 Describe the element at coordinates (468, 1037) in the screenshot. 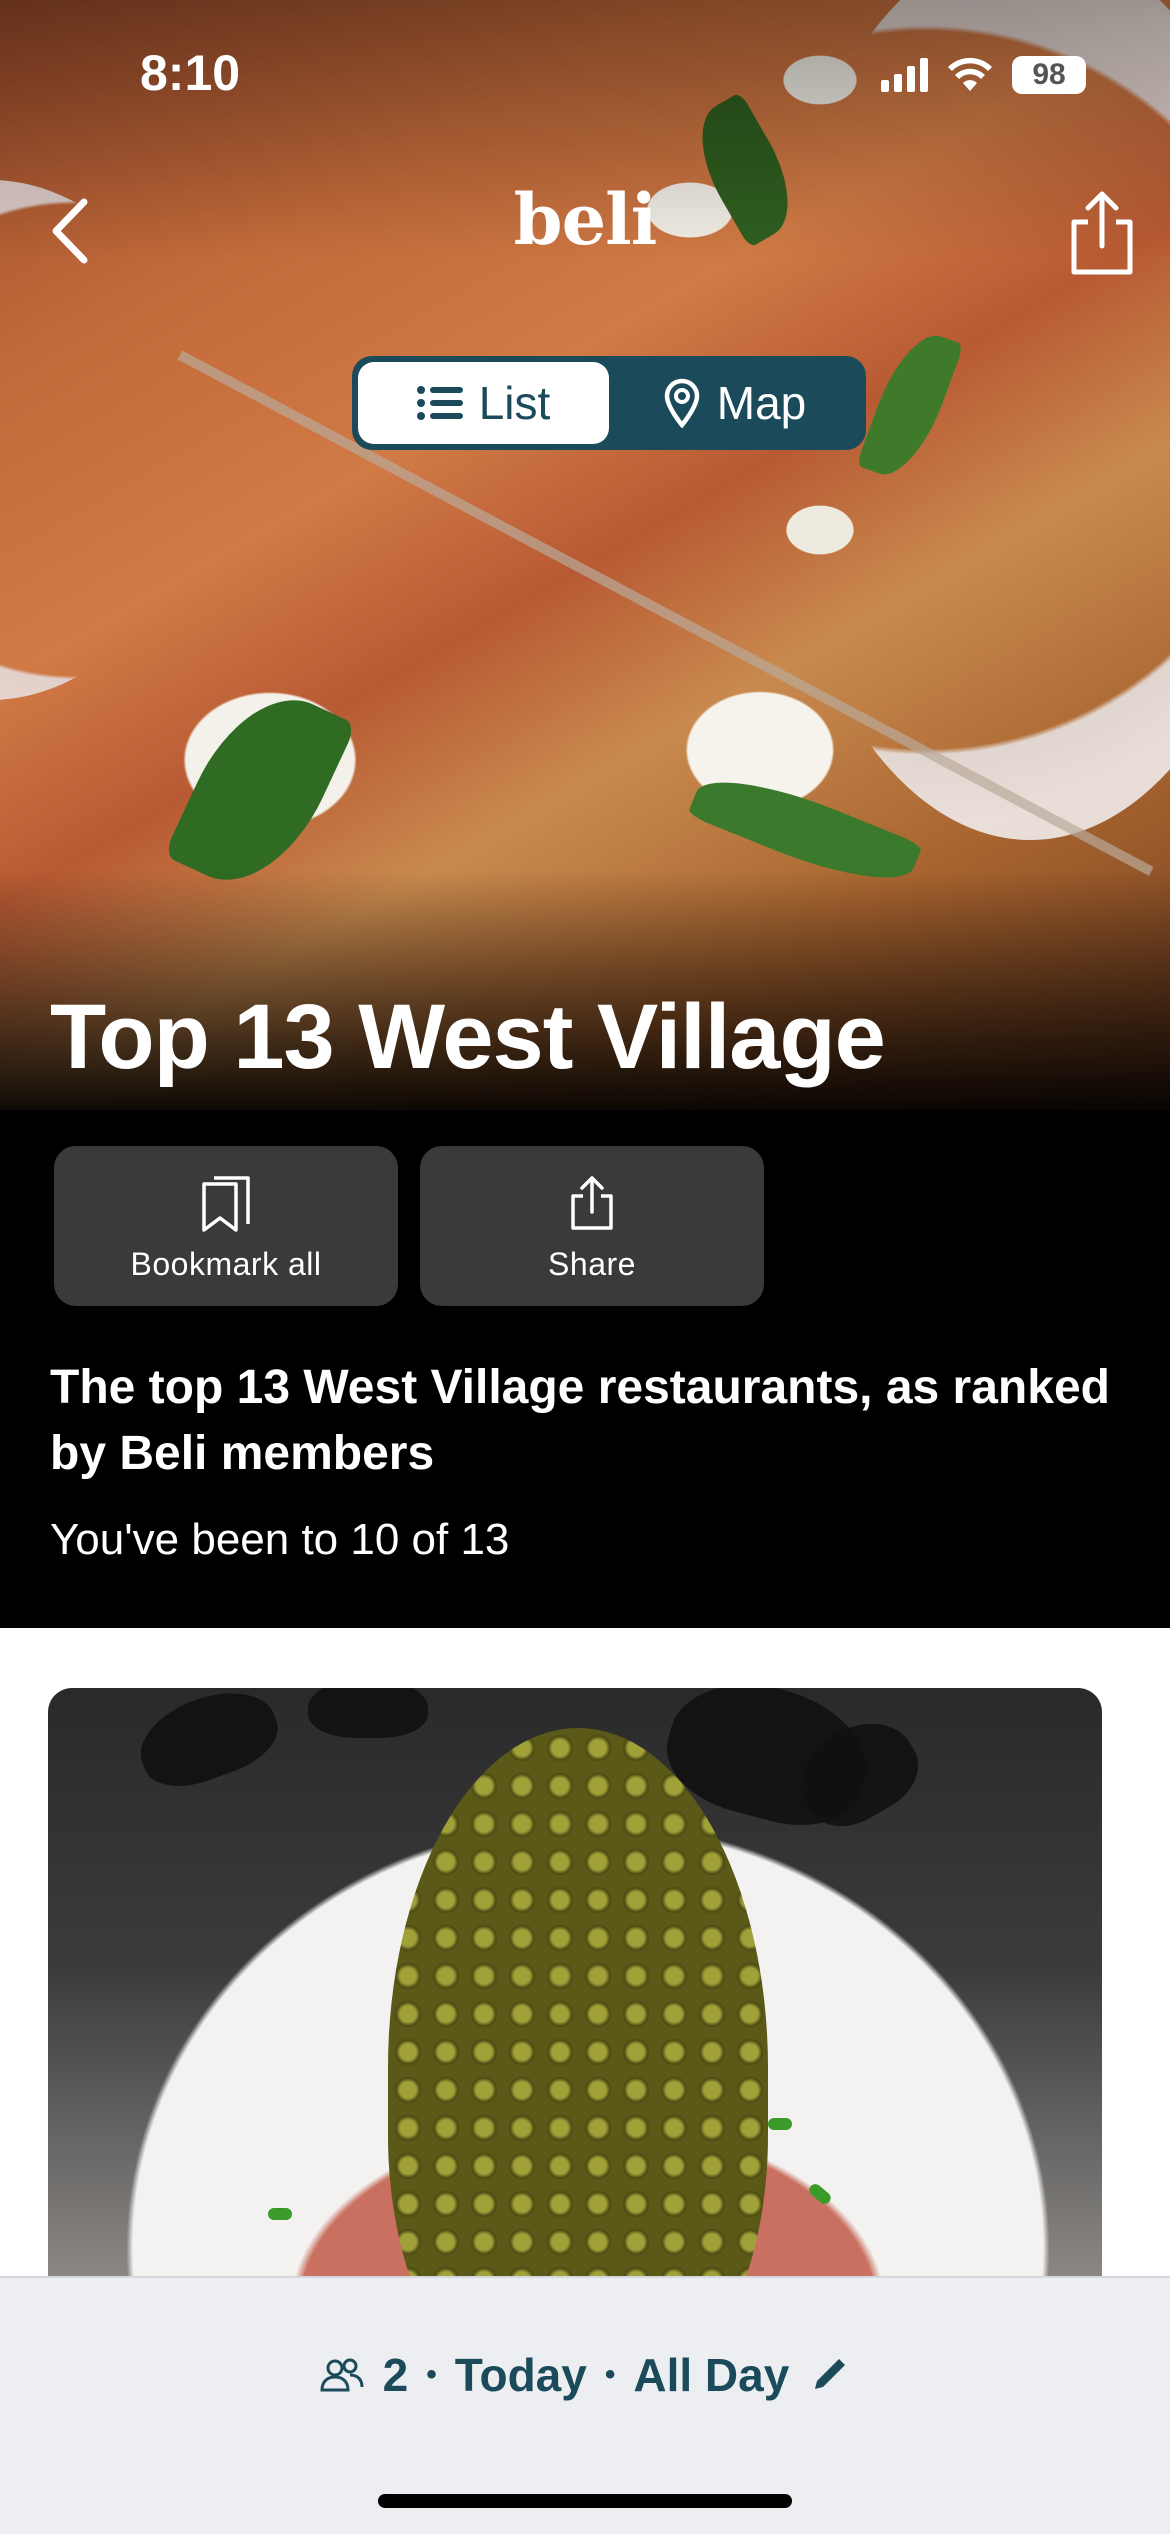

I see `page-title: Top 13 West Village` at that location.